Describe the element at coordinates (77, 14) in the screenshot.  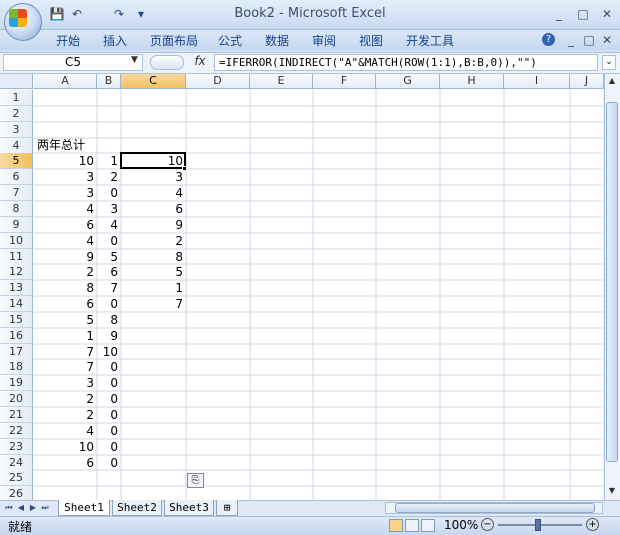
I see `undo-icon: ↶` at that location.